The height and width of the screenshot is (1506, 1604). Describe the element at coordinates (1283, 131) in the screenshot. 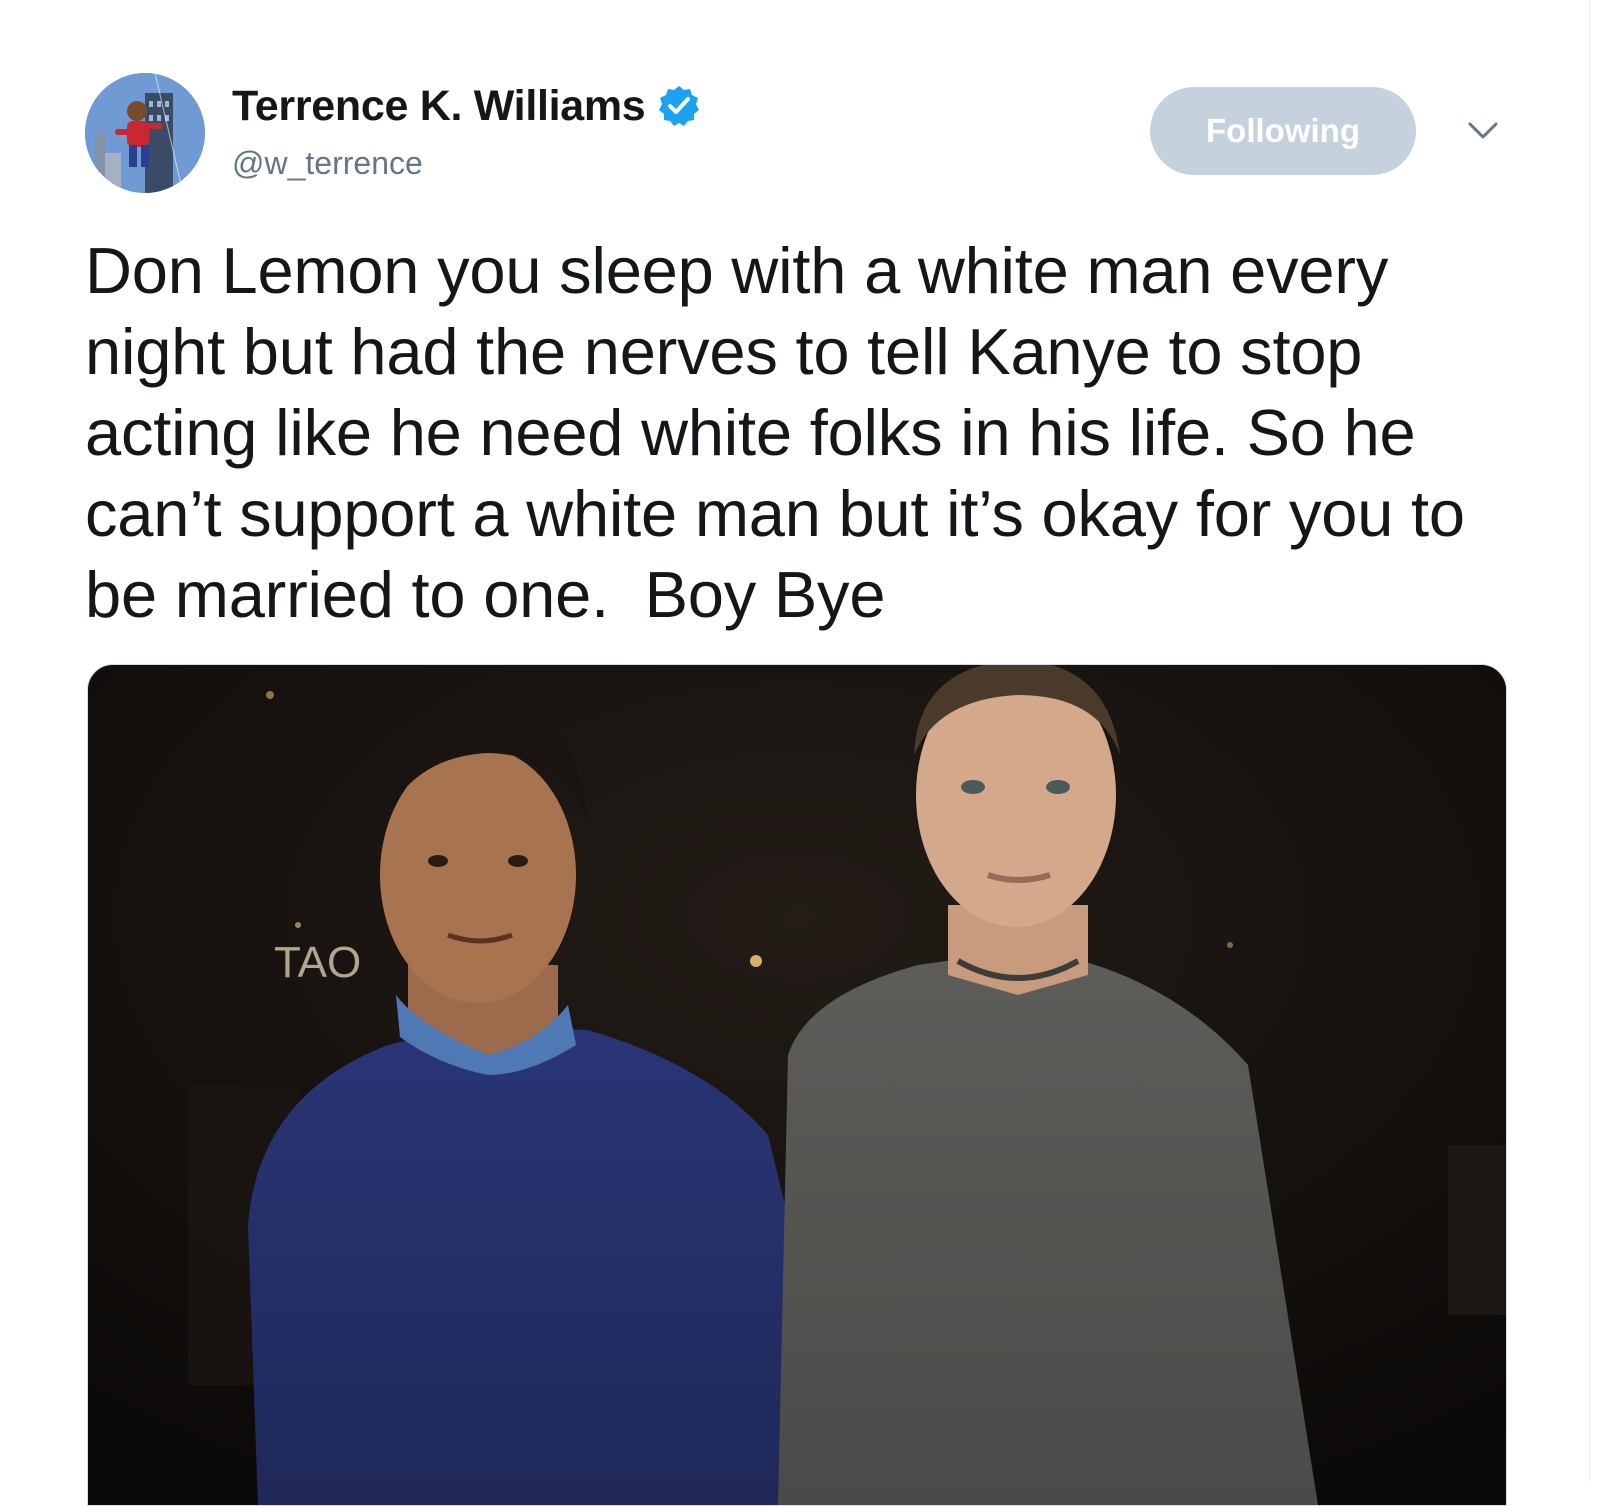

I see `following-button: Following` at that location.